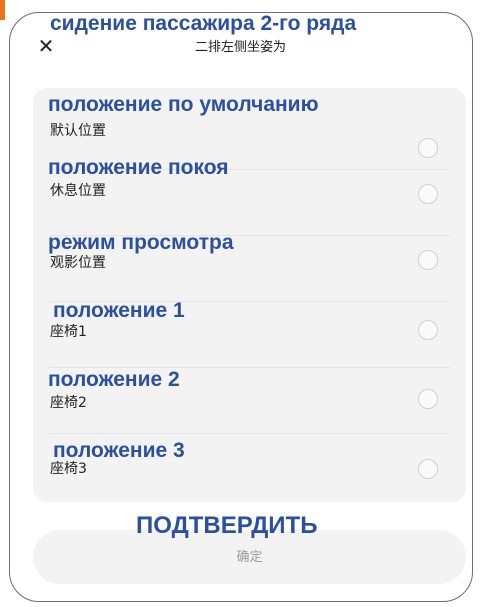 The image size is (481, 607). Describe the element at coordinates (68, 332) in the screenshot. I see `option-label: 座椅1` at that location.